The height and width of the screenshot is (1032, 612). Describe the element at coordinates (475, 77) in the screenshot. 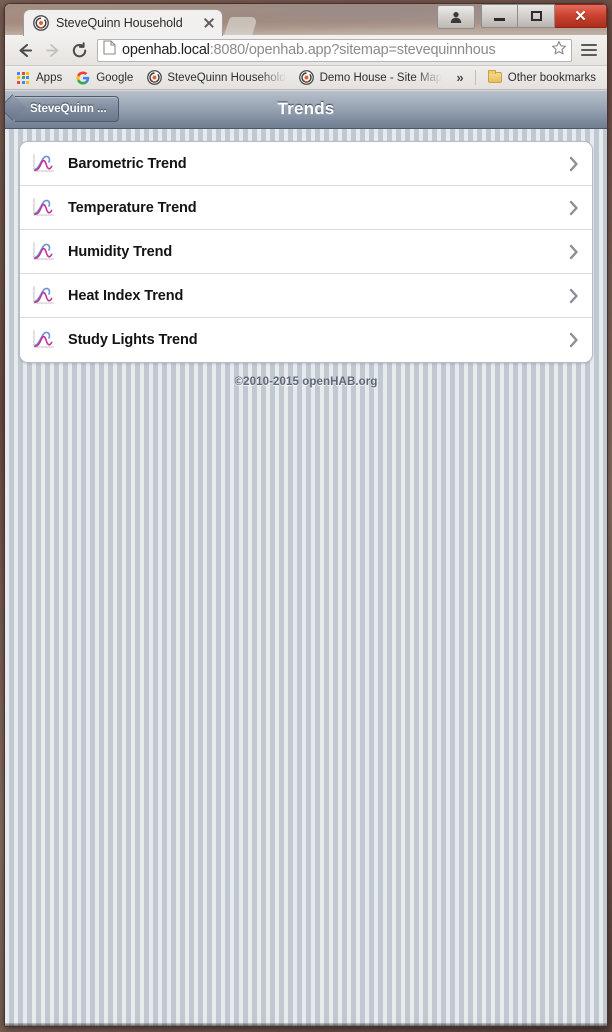

I see `bookmarks-separator` at that location.